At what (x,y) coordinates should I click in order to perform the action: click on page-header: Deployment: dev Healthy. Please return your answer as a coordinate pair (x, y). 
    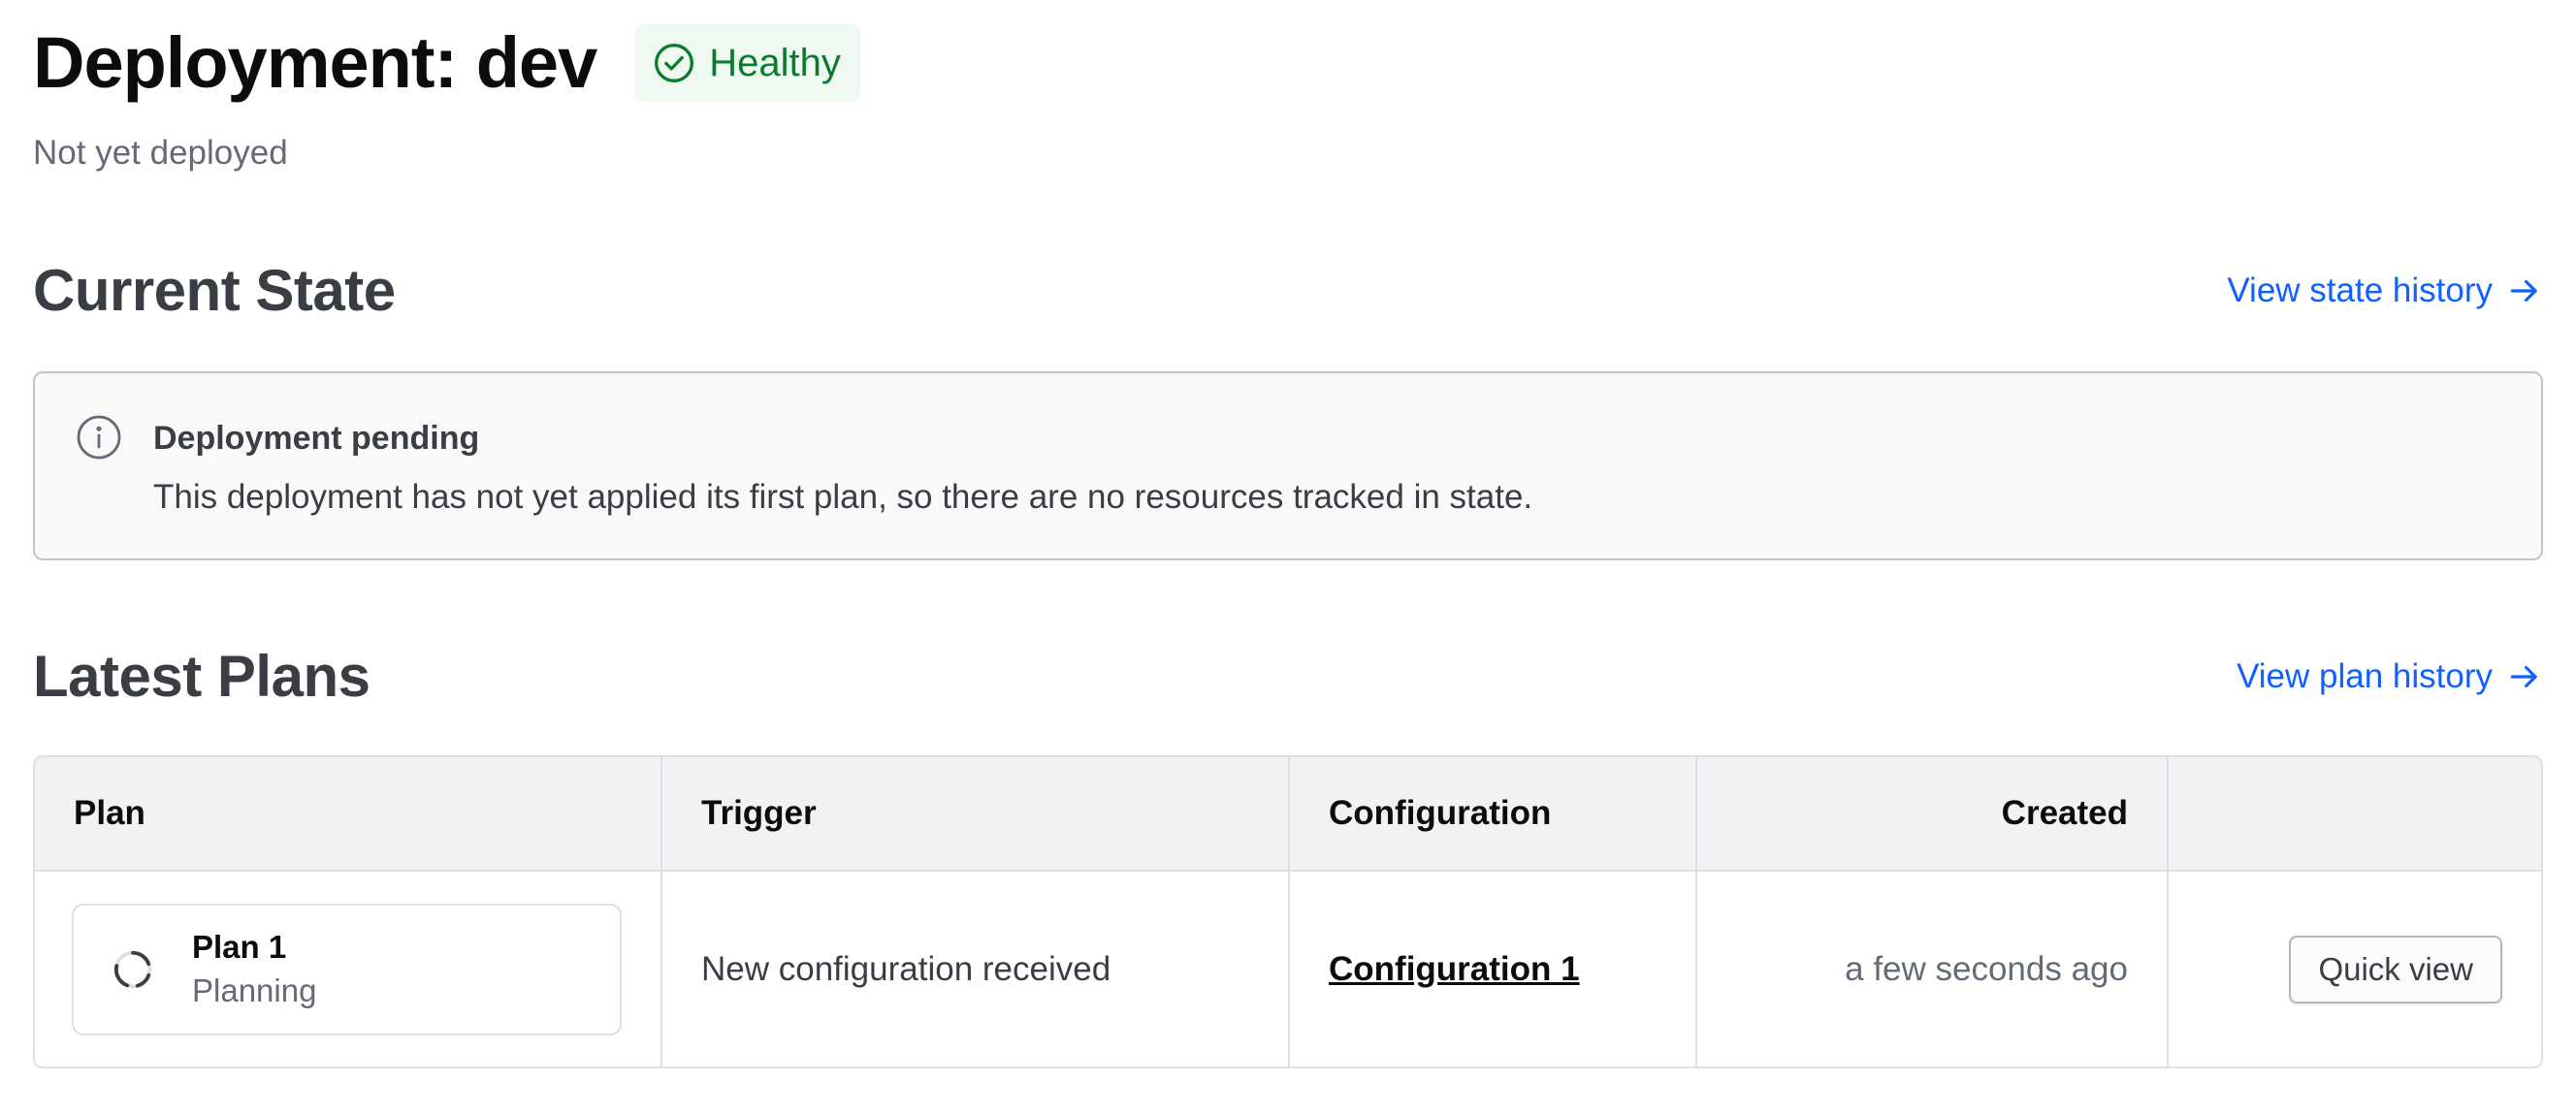
    Looking at the image, I should click on (446, 63).